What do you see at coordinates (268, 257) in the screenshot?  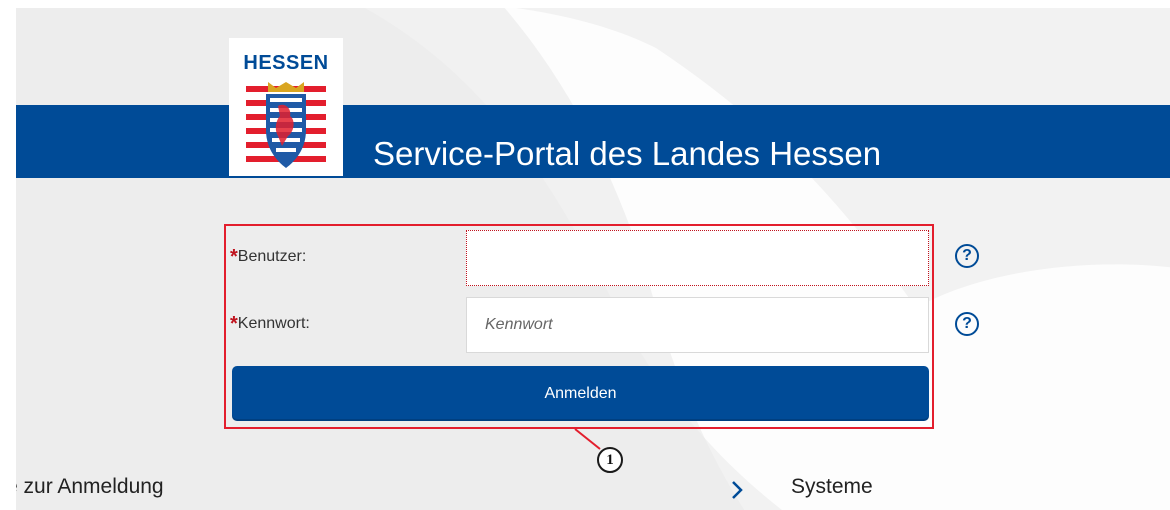 I see `username-label: *Benutzer:` at bounding box center [268, 257].